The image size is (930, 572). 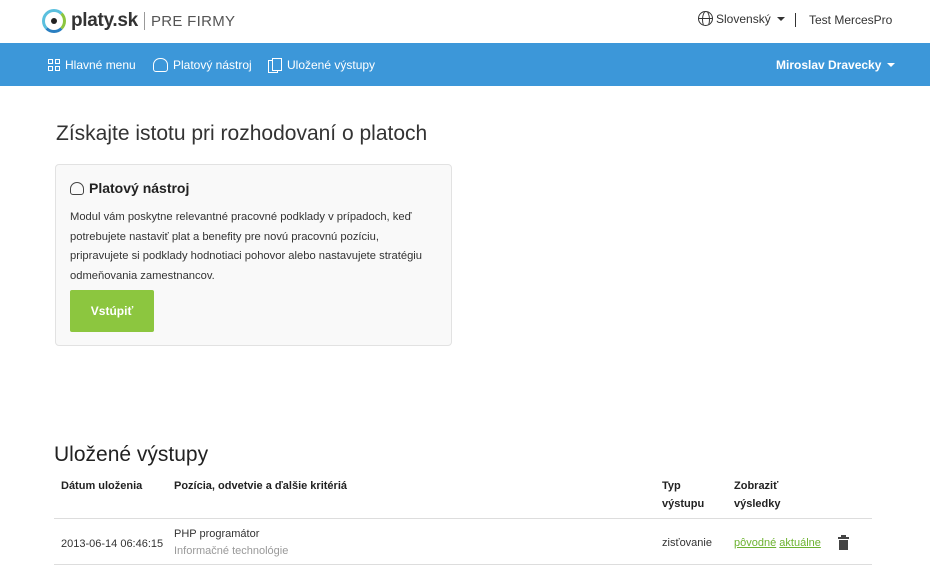 I want to click on nav-item-label: Platový nástroj, so click(x=212, y=64).